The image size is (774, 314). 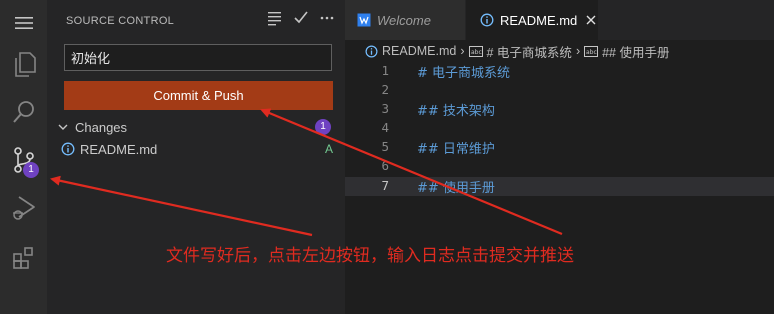 I want to click on code-line: 1 # 电子商城系统, so click(x=559, y=71).